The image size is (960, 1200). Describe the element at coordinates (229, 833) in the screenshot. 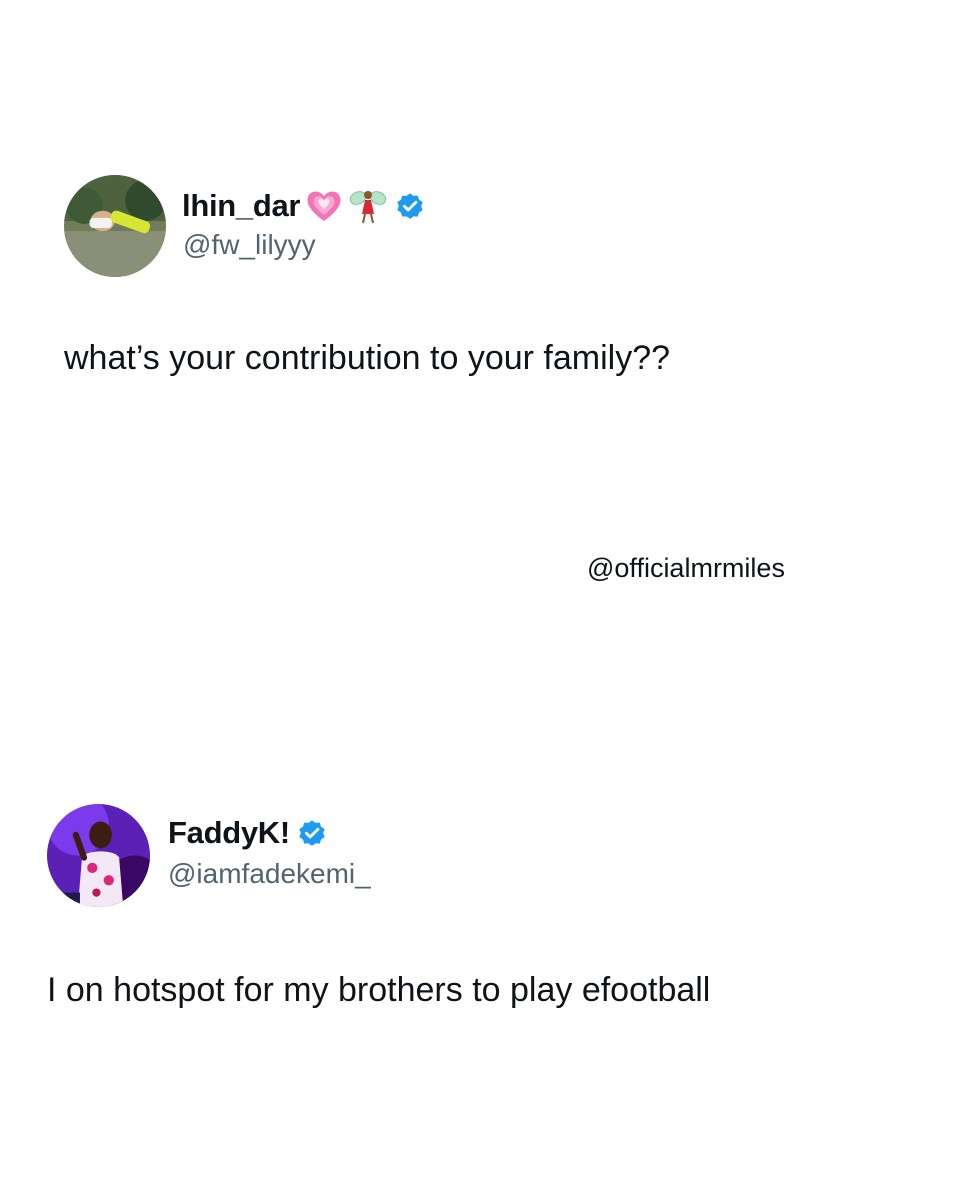

I see `display-name: FaddyK!` at that location.